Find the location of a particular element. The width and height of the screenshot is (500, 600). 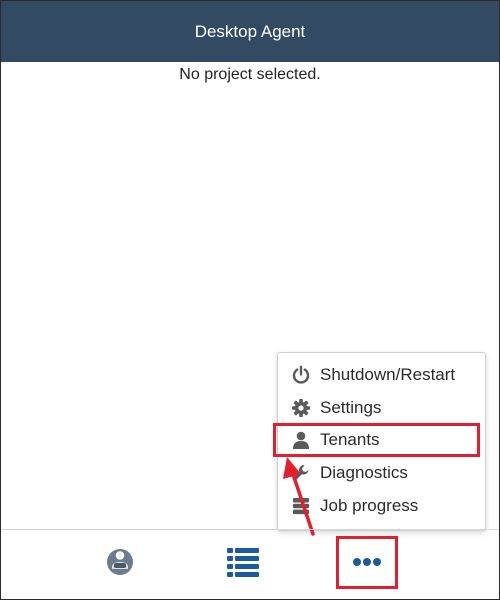

title-bar: Desktop Agent is located at coordinates (250, 31).